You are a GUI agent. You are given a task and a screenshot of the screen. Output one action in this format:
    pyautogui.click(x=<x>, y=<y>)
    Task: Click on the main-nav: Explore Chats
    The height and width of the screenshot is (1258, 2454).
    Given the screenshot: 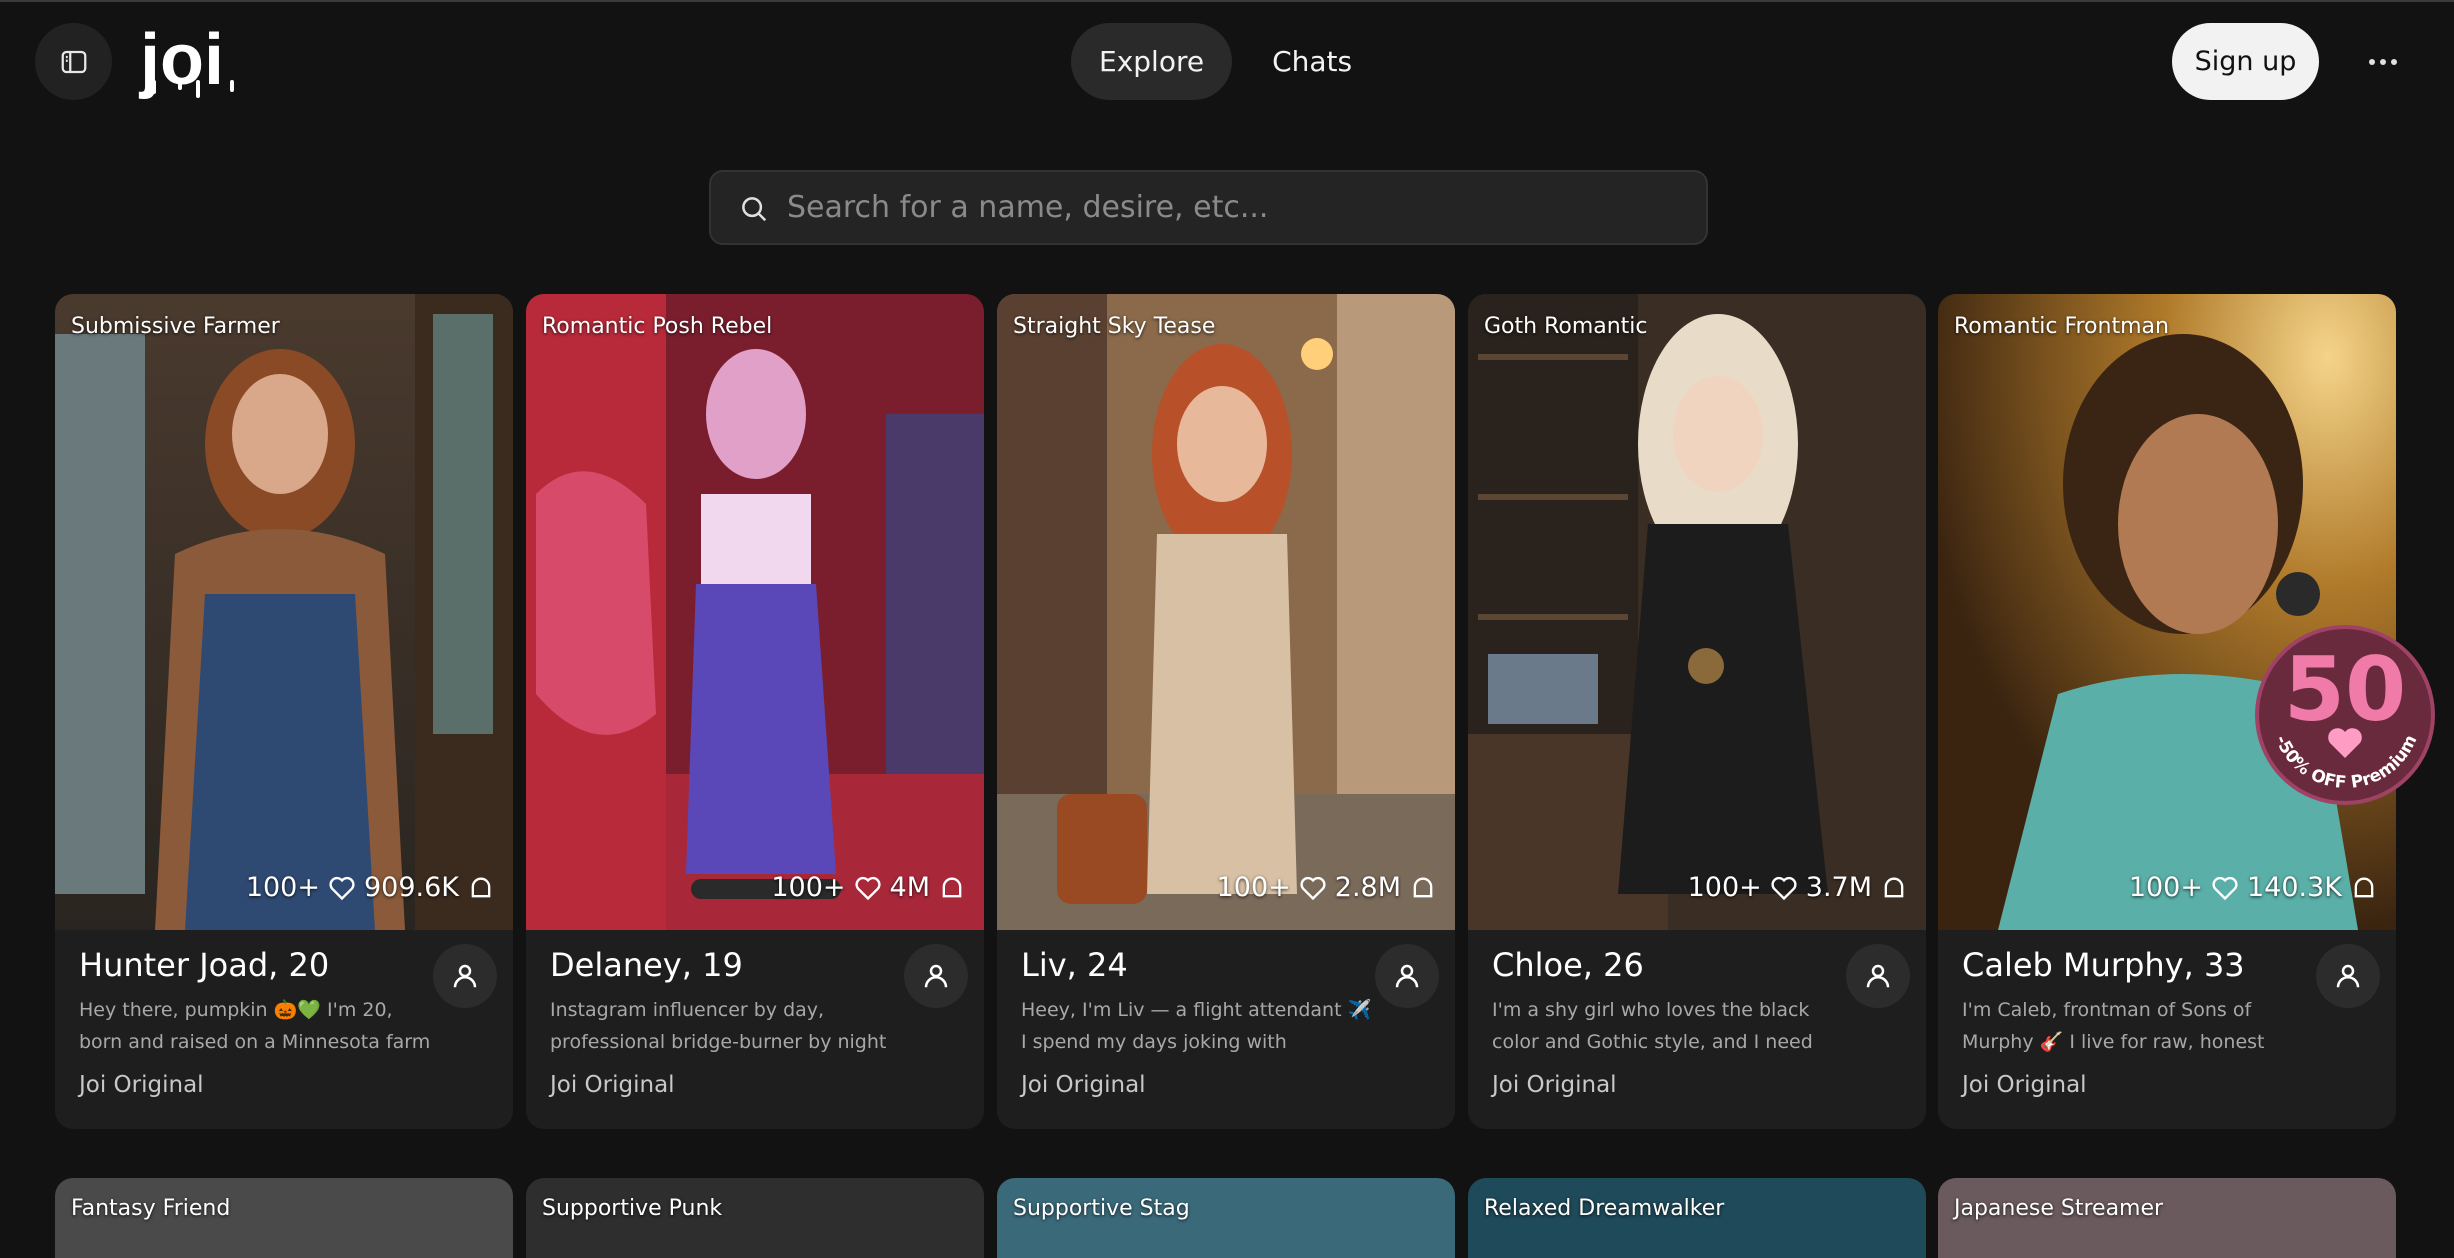 What is the action you would take?
    pyautogui.click(x=1225, y=61)
    